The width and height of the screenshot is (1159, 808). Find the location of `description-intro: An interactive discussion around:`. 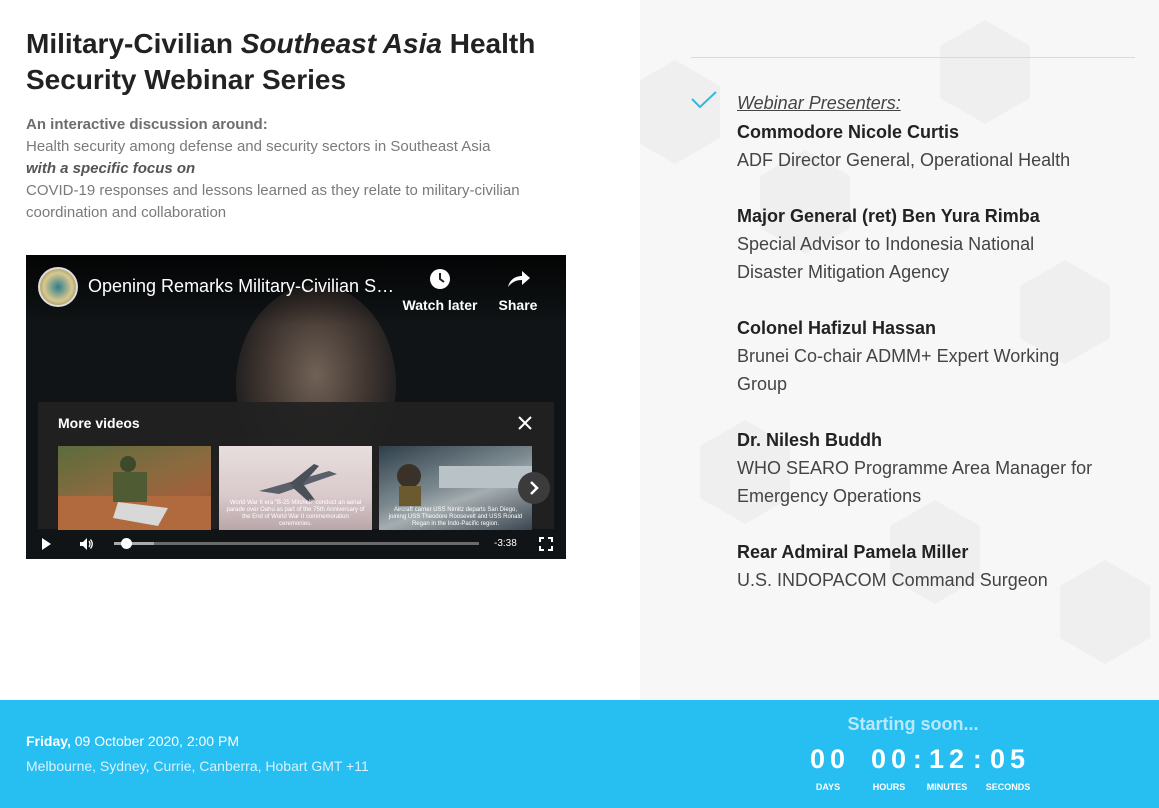

description-intro: An interactive discussion around: is located at coordinates (147, 124).